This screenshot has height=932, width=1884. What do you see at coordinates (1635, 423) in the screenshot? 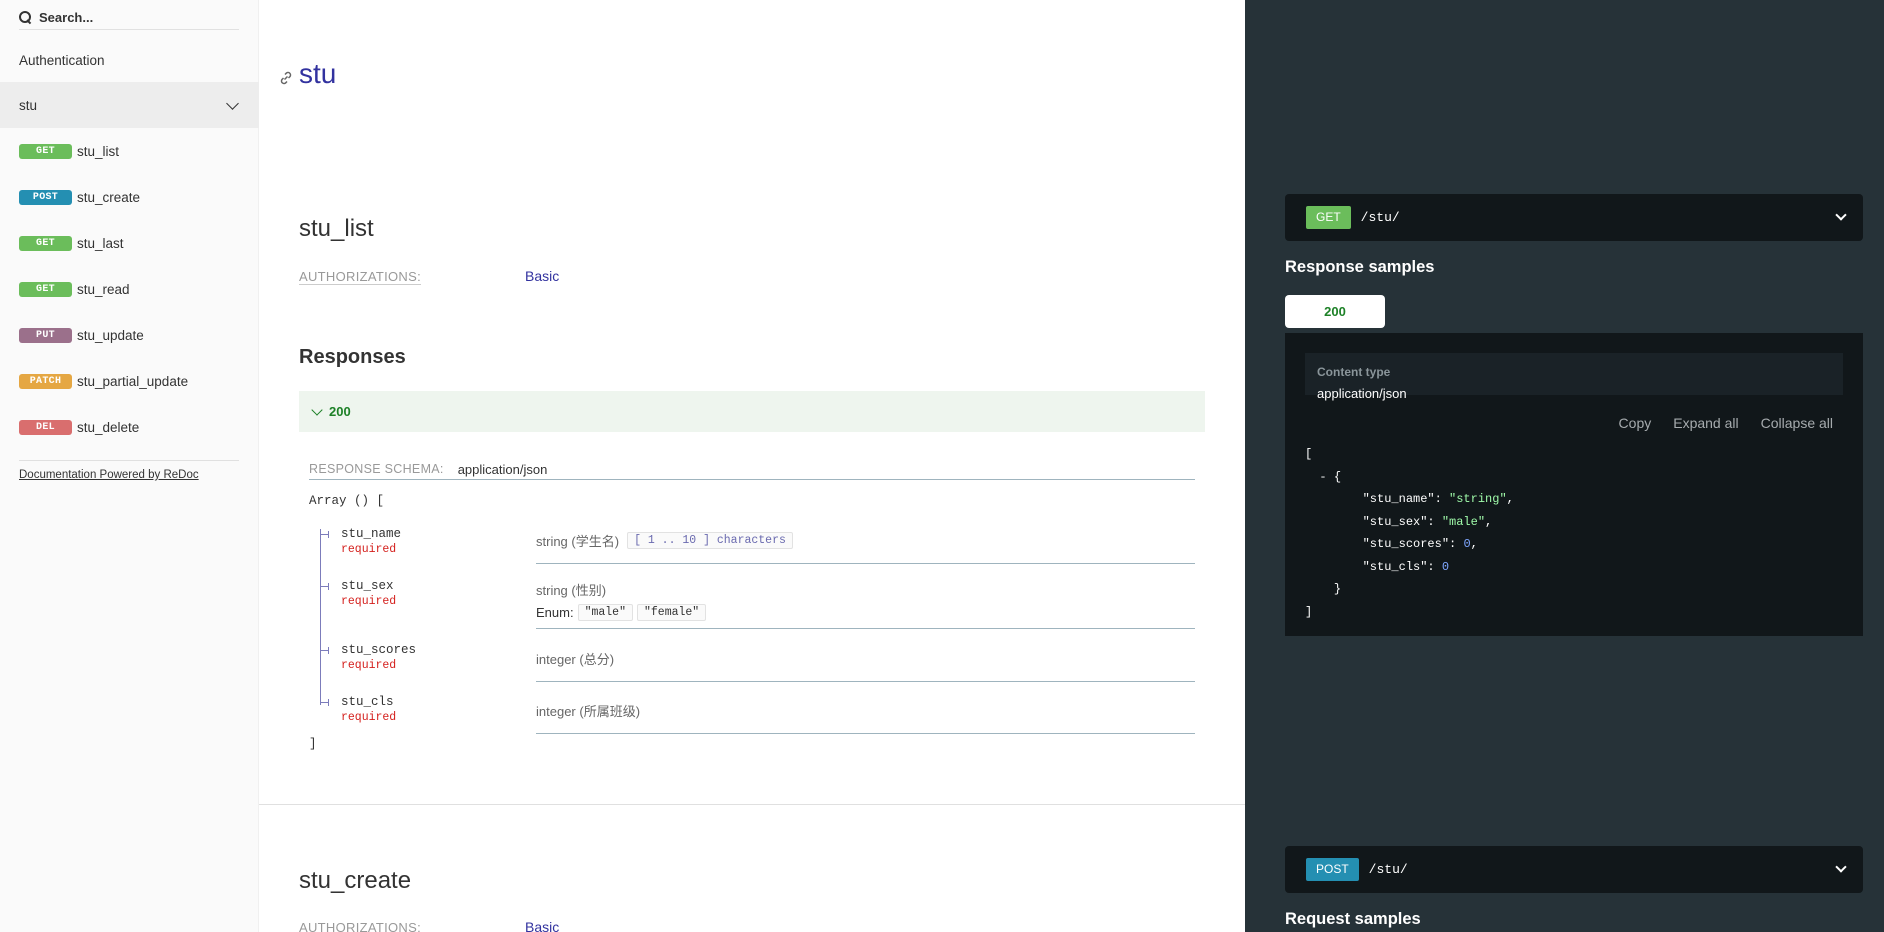
I see `copy-button: Copy` at bounding box center [1635, 423].